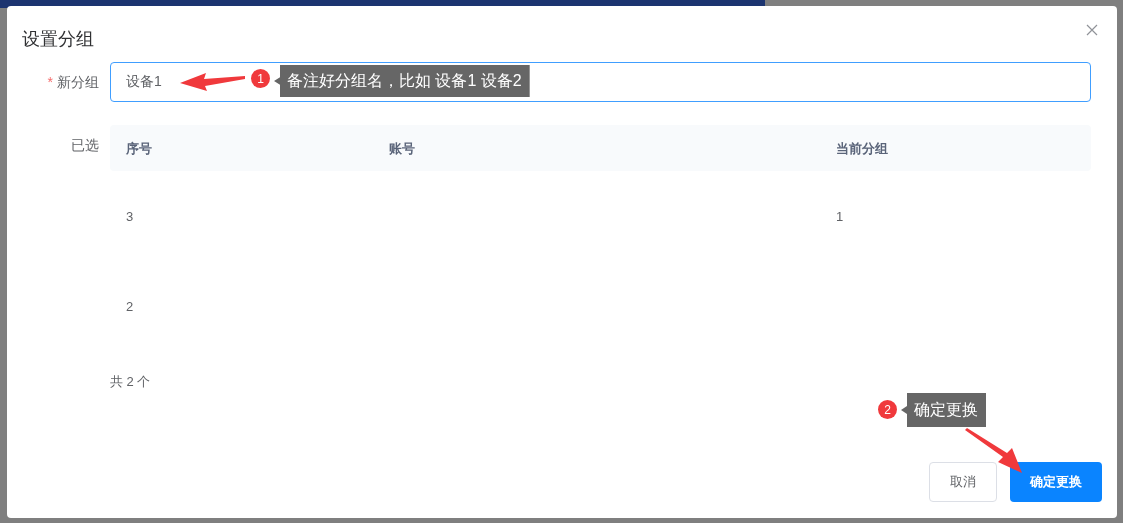 The height and width of the screenshot is (523, 1123). Describe the element at coordinates (58, 39) in the screenshot. I see `dialog-title: 设置分组` at that location.